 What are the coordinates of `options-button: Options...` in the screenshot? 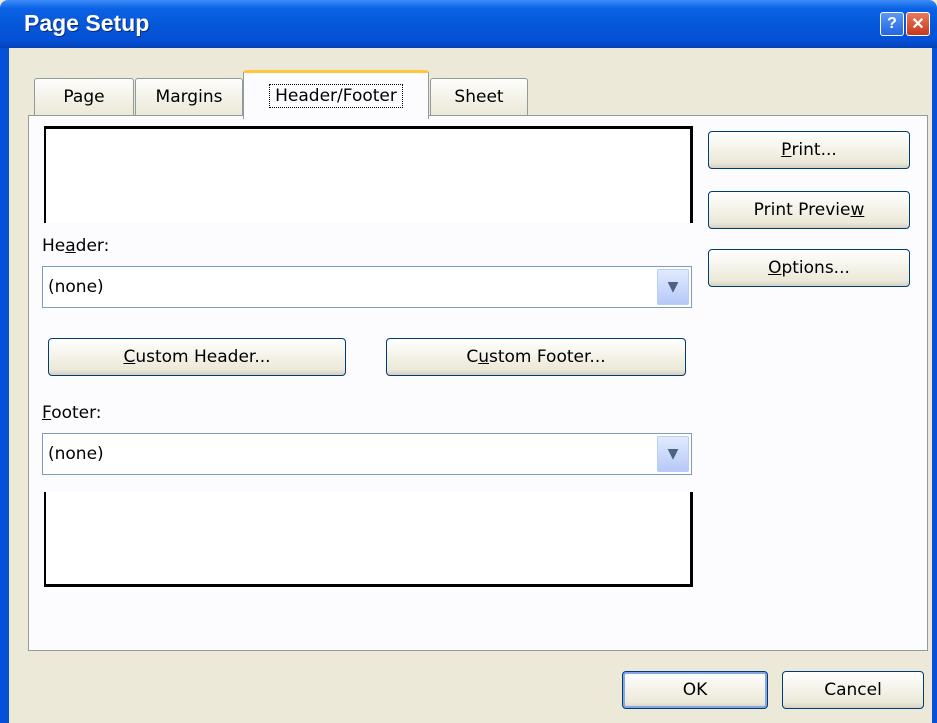 It's located at (809, 268).